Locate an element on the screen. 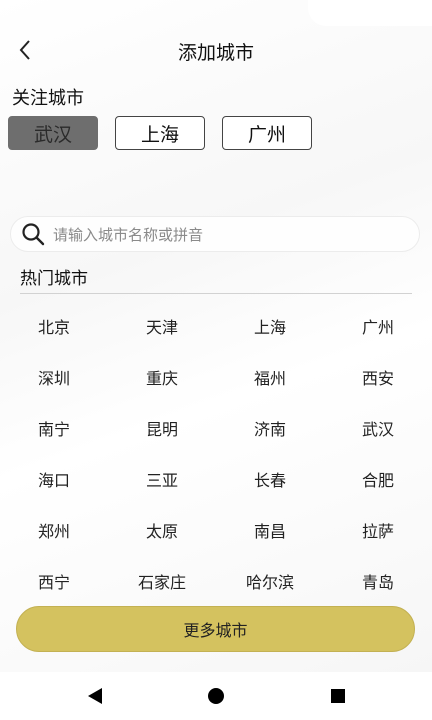  hot-city-item: 广州 is located at coordinates (378, 325).